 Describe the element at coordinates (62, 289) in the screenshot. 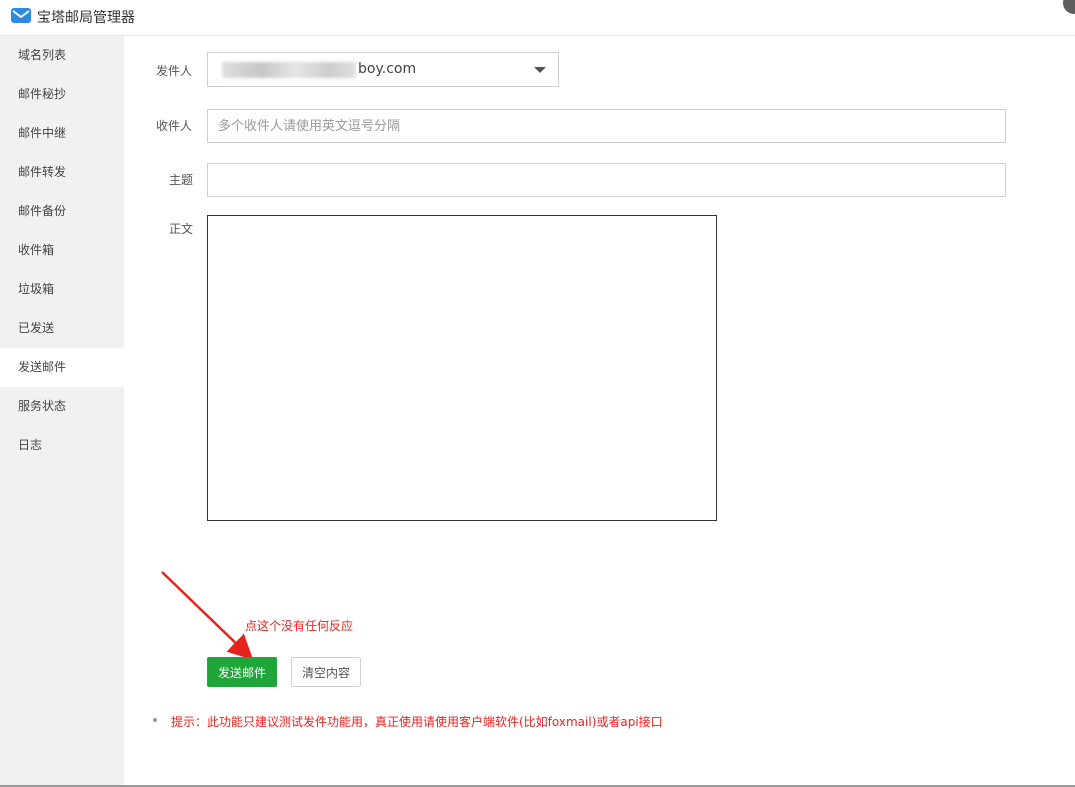

I see `sidebar-item-spam: 垃圾箱` at that location.